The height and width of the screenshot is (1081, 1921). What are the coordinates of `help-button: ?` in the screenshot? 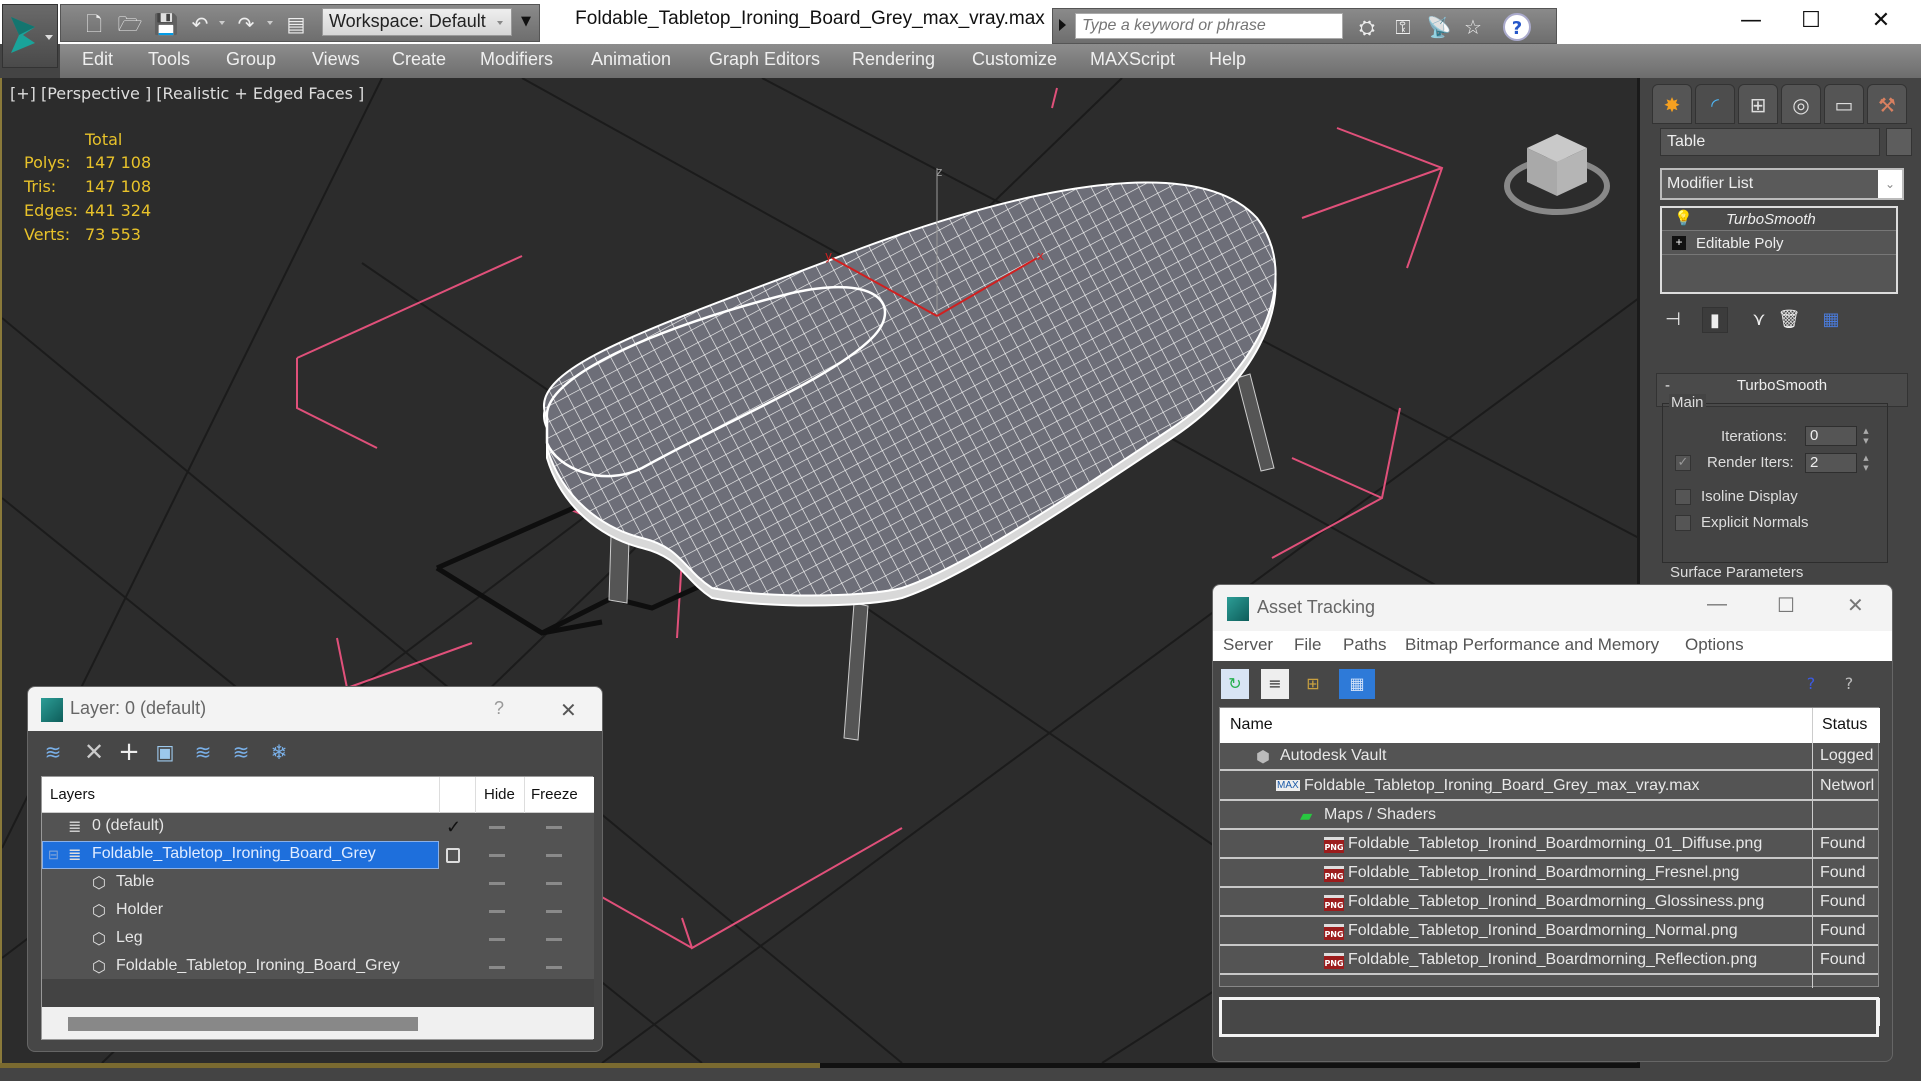 It's located at (499, 708).